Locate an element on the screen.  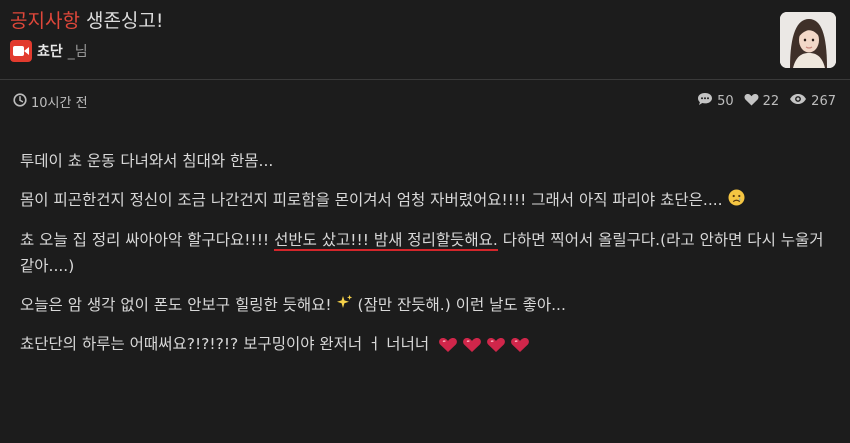
author-suffix: _님 is located at coordinates (77, 52).